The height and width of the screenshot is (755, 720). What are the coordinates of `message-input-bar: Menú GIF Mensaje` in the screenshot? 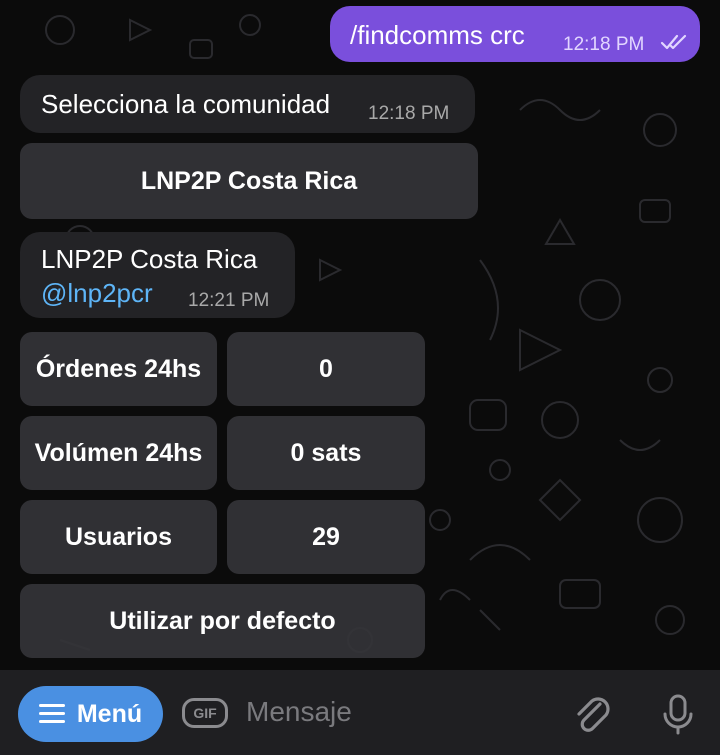 It's located at (360, 712).